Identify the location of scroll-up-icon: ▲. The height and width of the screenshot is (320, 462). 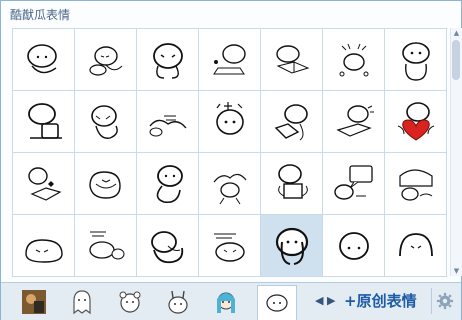
(456, 33).